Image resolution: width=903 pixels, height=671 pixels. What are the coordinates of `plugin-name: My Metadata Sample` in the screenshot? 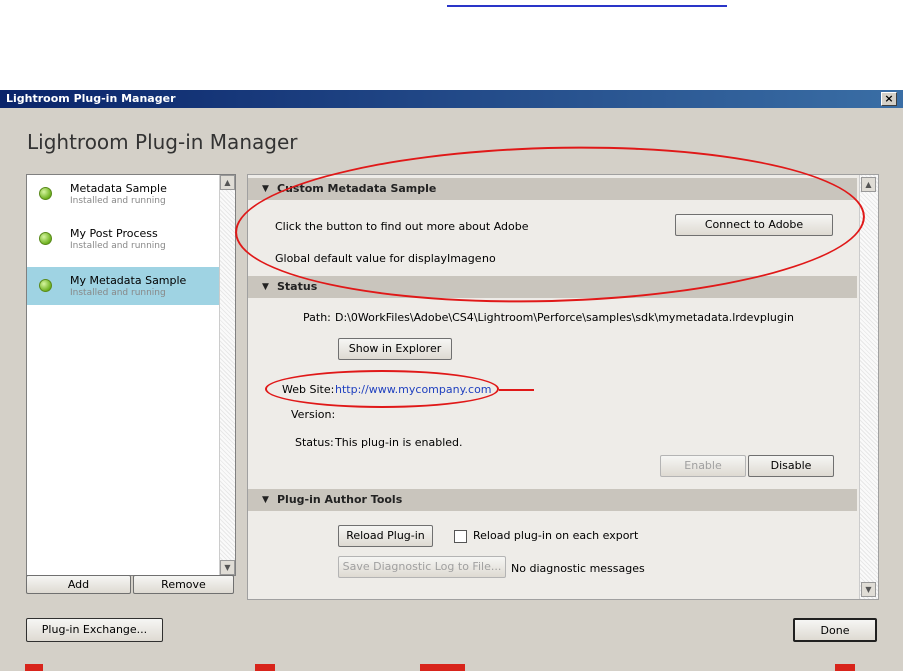 It's located at (128, 280).